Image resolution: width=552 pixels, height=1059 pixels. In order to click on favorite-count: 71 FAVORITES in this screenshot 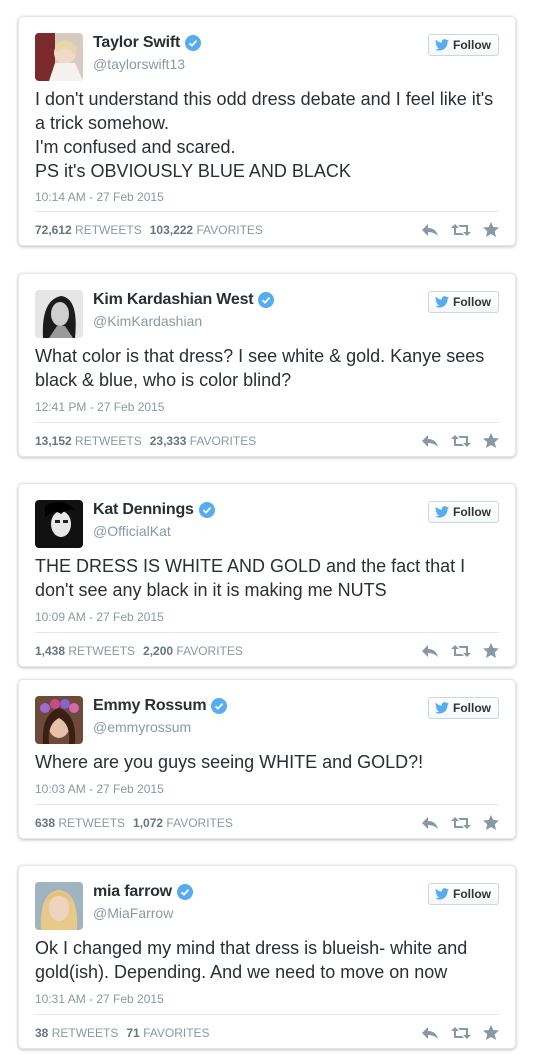, I will do `click(167, 1033)`.